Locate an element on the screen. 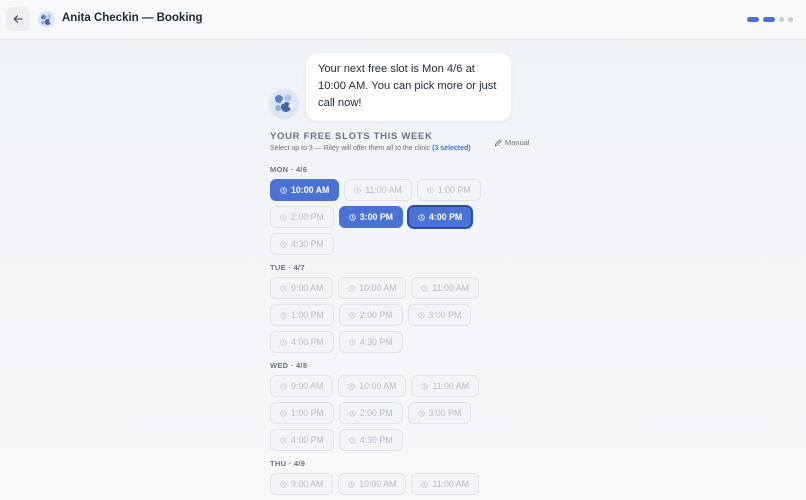  back-button is located at coordinates (18, 19).